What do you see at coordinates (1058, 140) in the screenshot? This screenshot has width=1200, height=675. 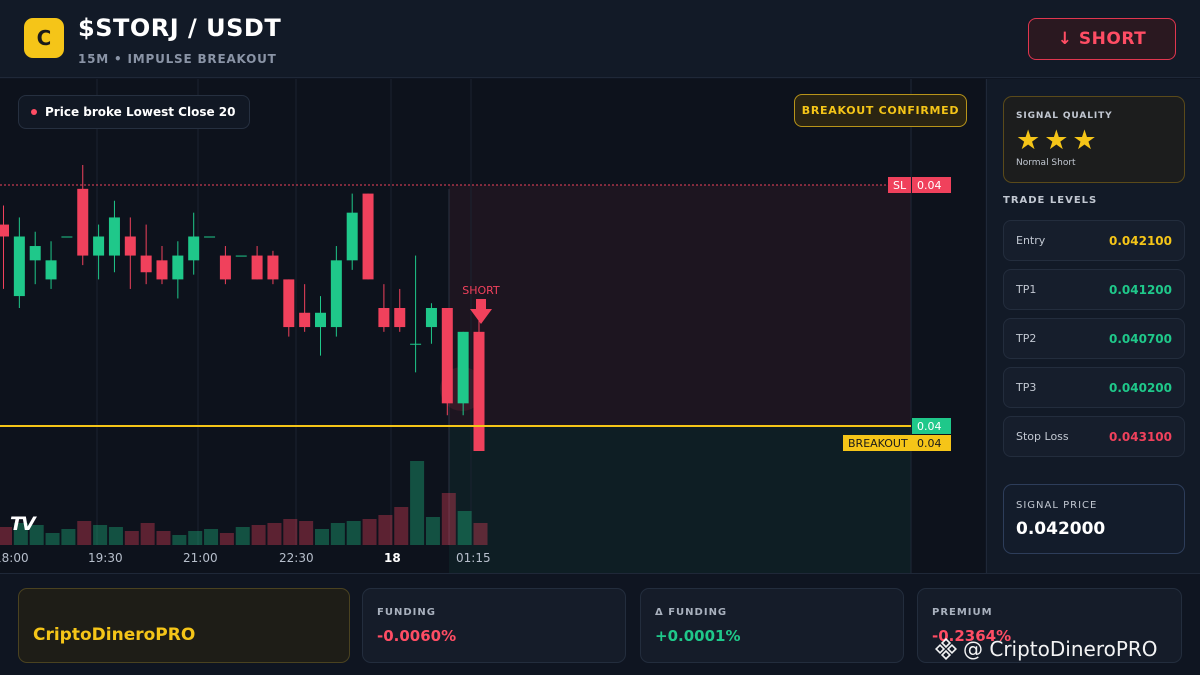 I see `star-rating-icon: ★★★` at bounding box center [1058, 140].